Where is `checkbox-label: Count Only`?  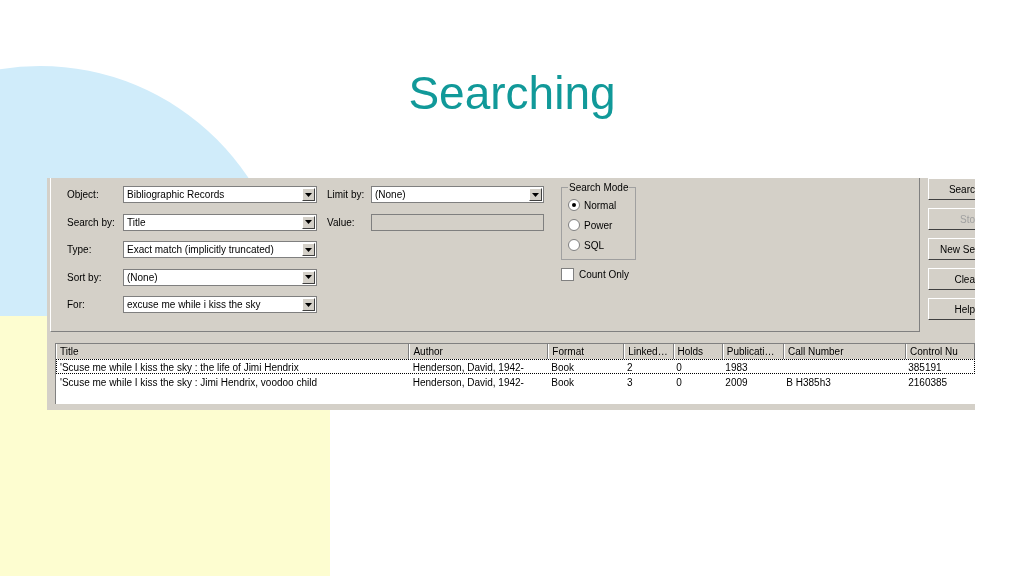 checkbox-label: Count Only is located at coordinates (604, 274).